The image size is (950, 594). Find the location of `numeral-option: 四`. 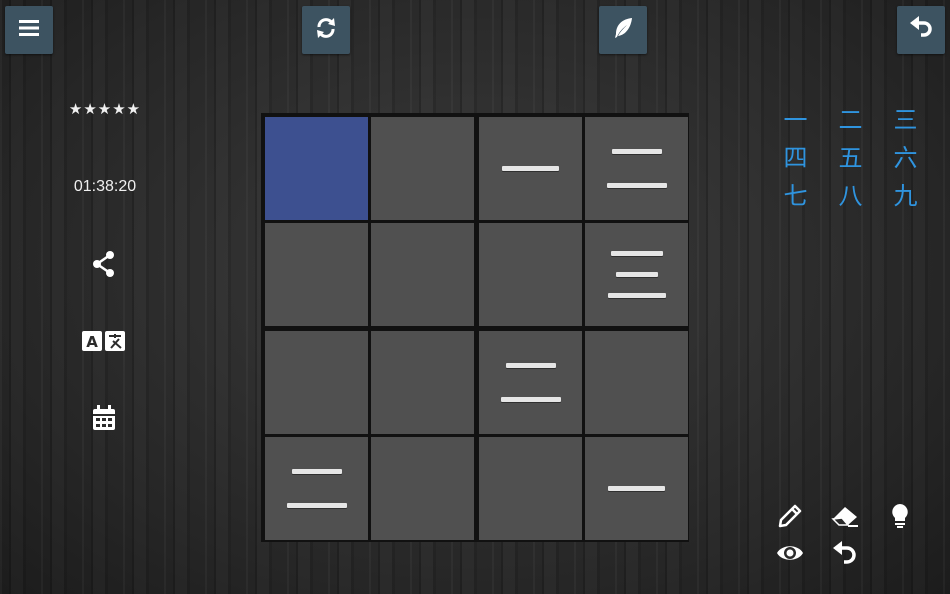

numeral-option: 四 is located at coordinates (795, 158).